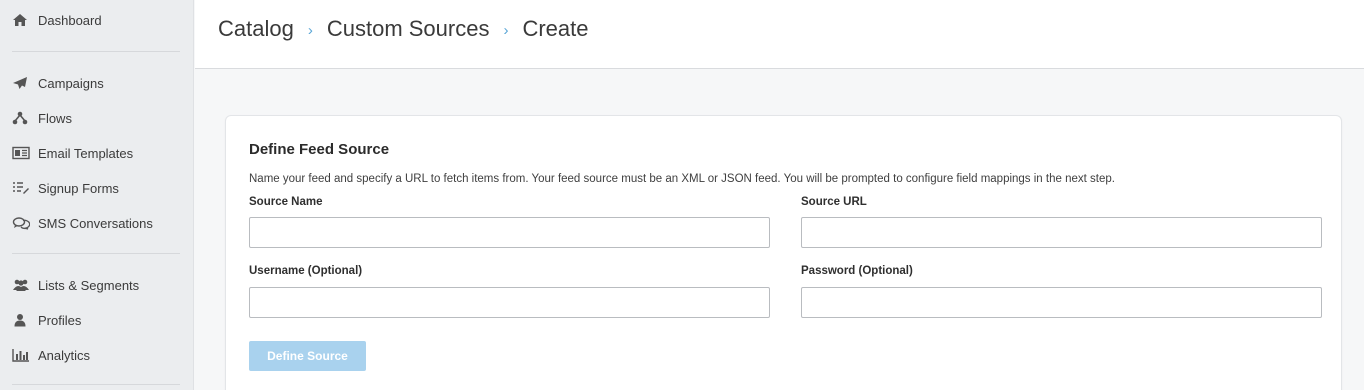 This screenshot has height=390, width=1364. I want to click on source-url-input, so click(1061, 232).